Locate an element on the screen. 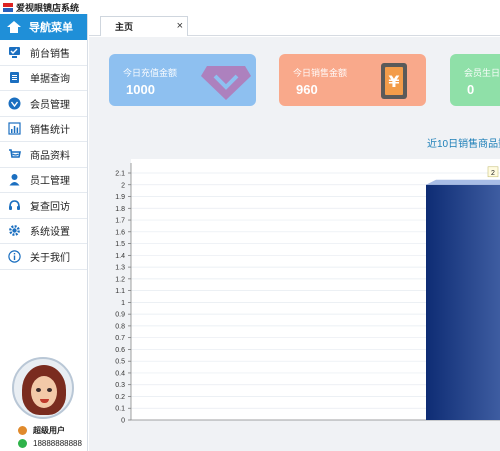 Image resolution: width=500 pixels, height=451 pixels. sidebar-item-settings: 系统设置 is located at coordinates (43, 231).